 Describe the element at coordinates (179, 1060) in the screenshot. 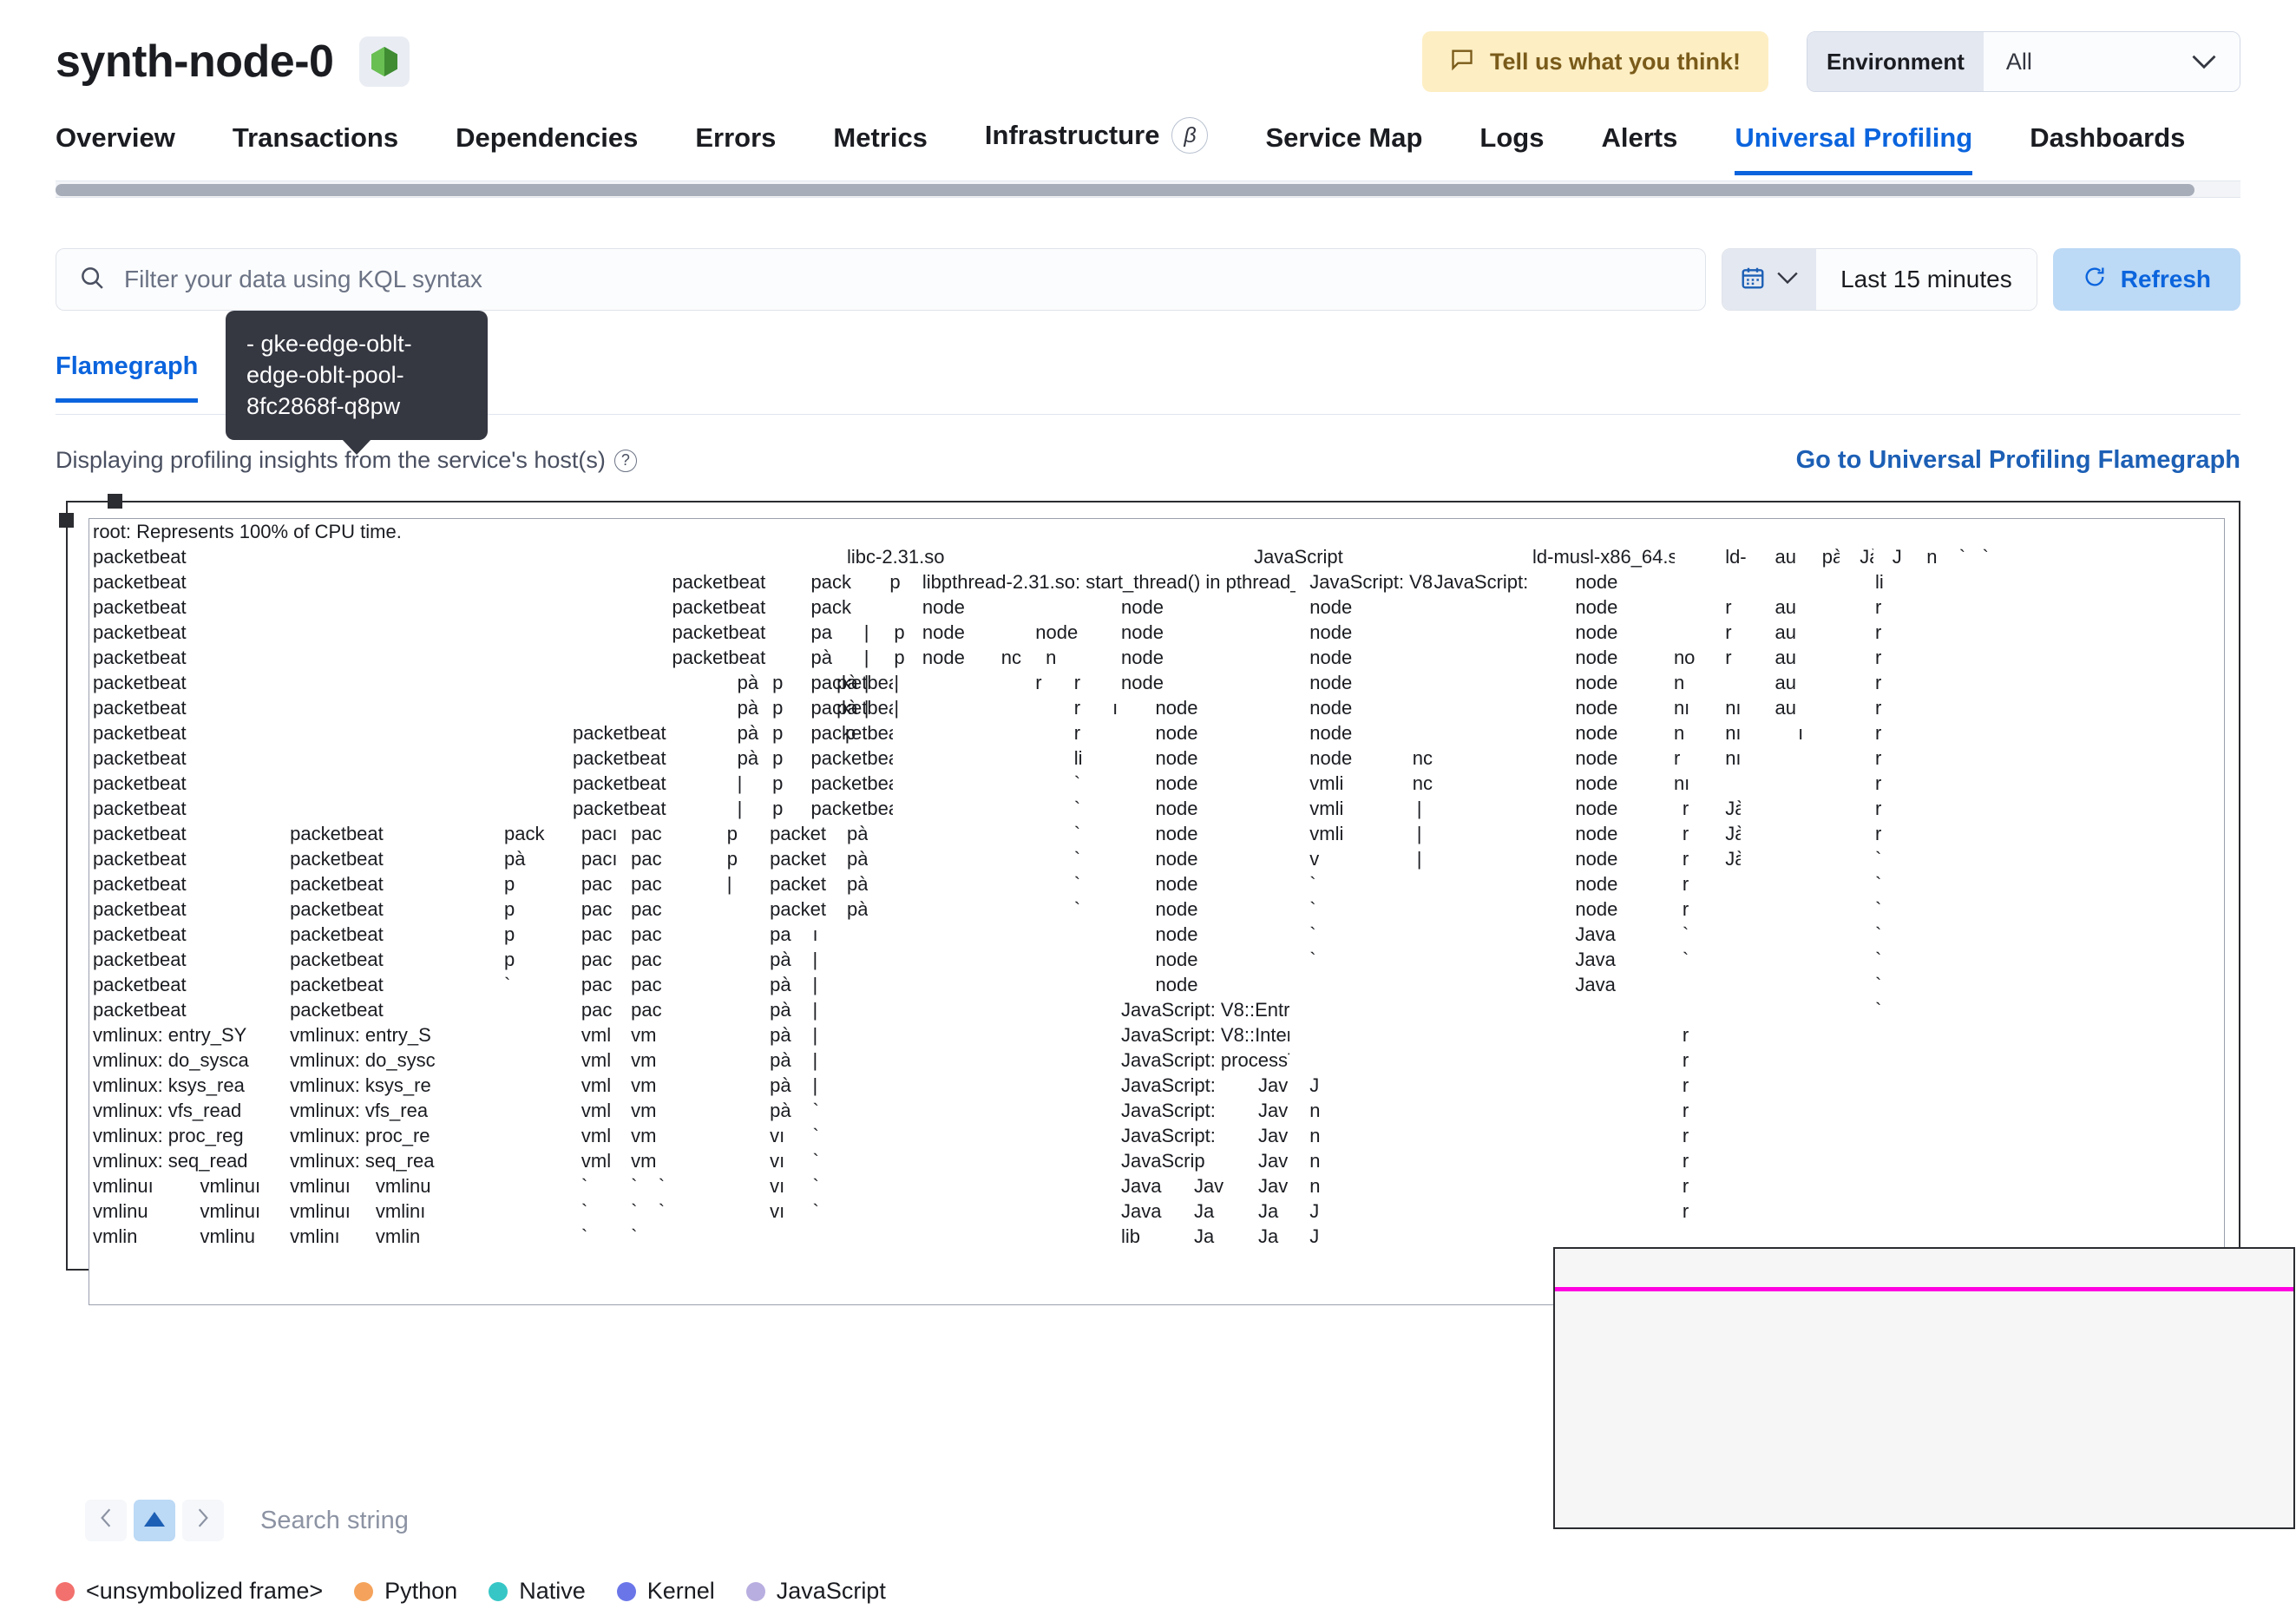

I see `flamegraph-frame: vmlinux: do_sysca` at that location.